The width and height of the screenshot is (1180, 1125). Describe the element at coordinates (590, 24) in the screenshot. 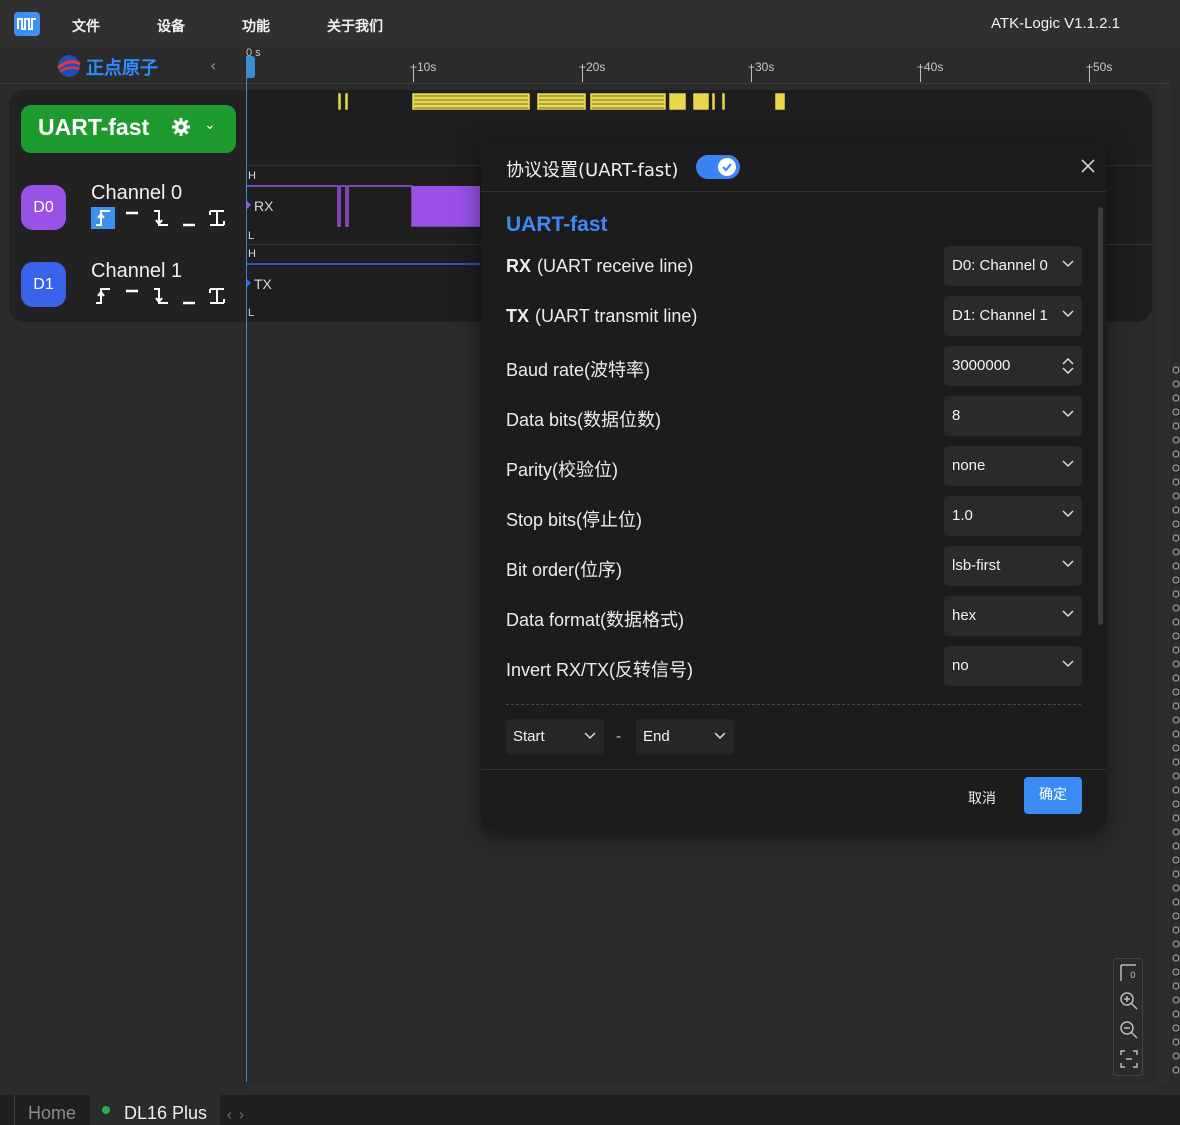

I see `menu-bar: 文件 设备 功能 关于我们 ATK-Logic V1.1.2.1` at that location.